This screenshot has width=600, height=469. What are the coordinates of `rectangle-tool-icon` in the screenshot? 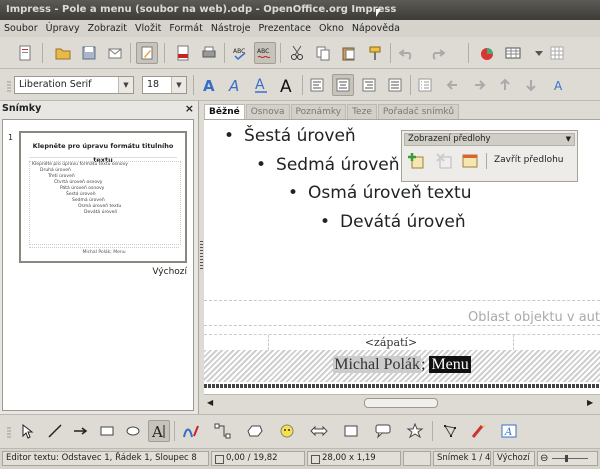 It's located at (107, 431).